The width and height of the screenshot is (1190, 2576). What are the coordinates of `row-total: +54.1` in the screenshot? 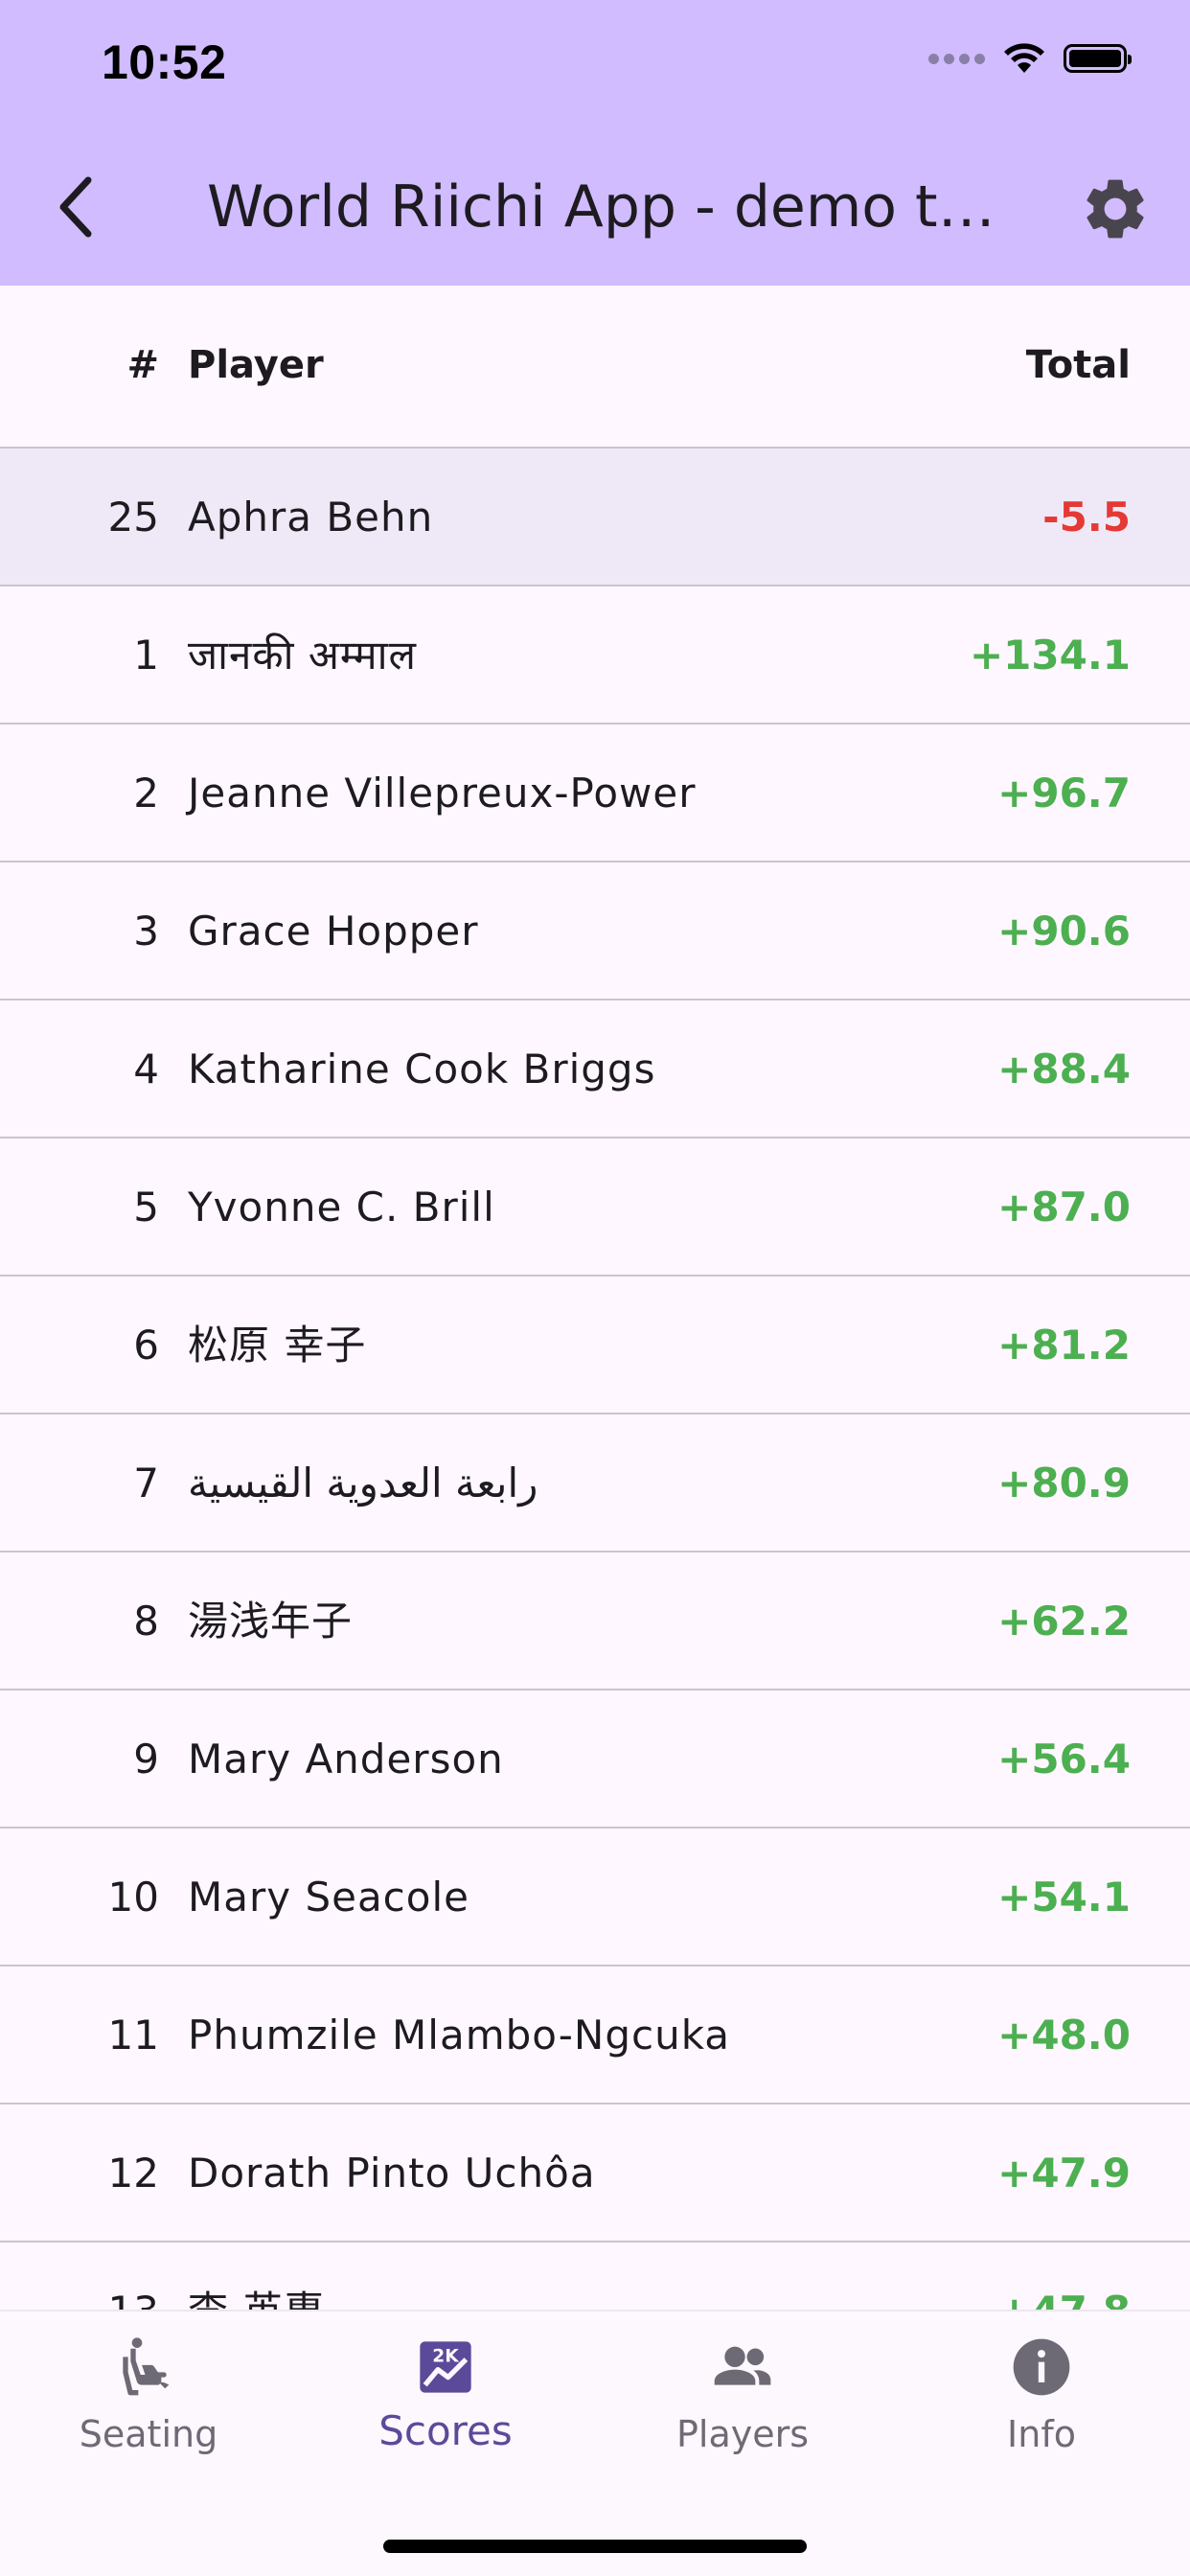 It's located at (1064, 1897).